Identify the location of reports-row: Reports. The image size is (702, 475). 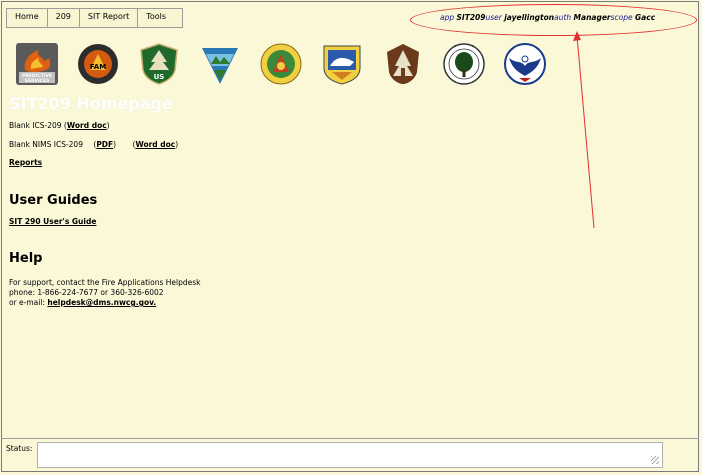
(25, 162).